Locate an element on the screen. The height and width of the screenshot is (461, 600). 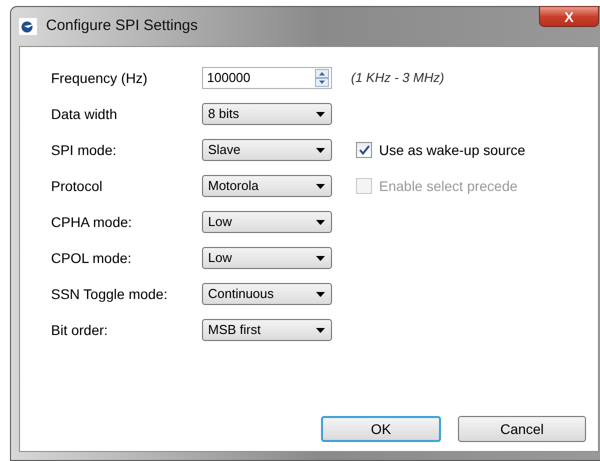
dropdown: Slave is located at coordinates (267, 150).